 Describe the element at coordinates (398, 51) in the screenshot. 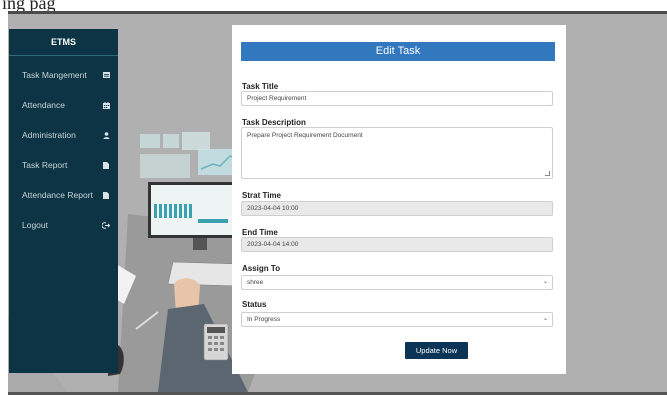

I see `modal-title: Edit Task` at that location.